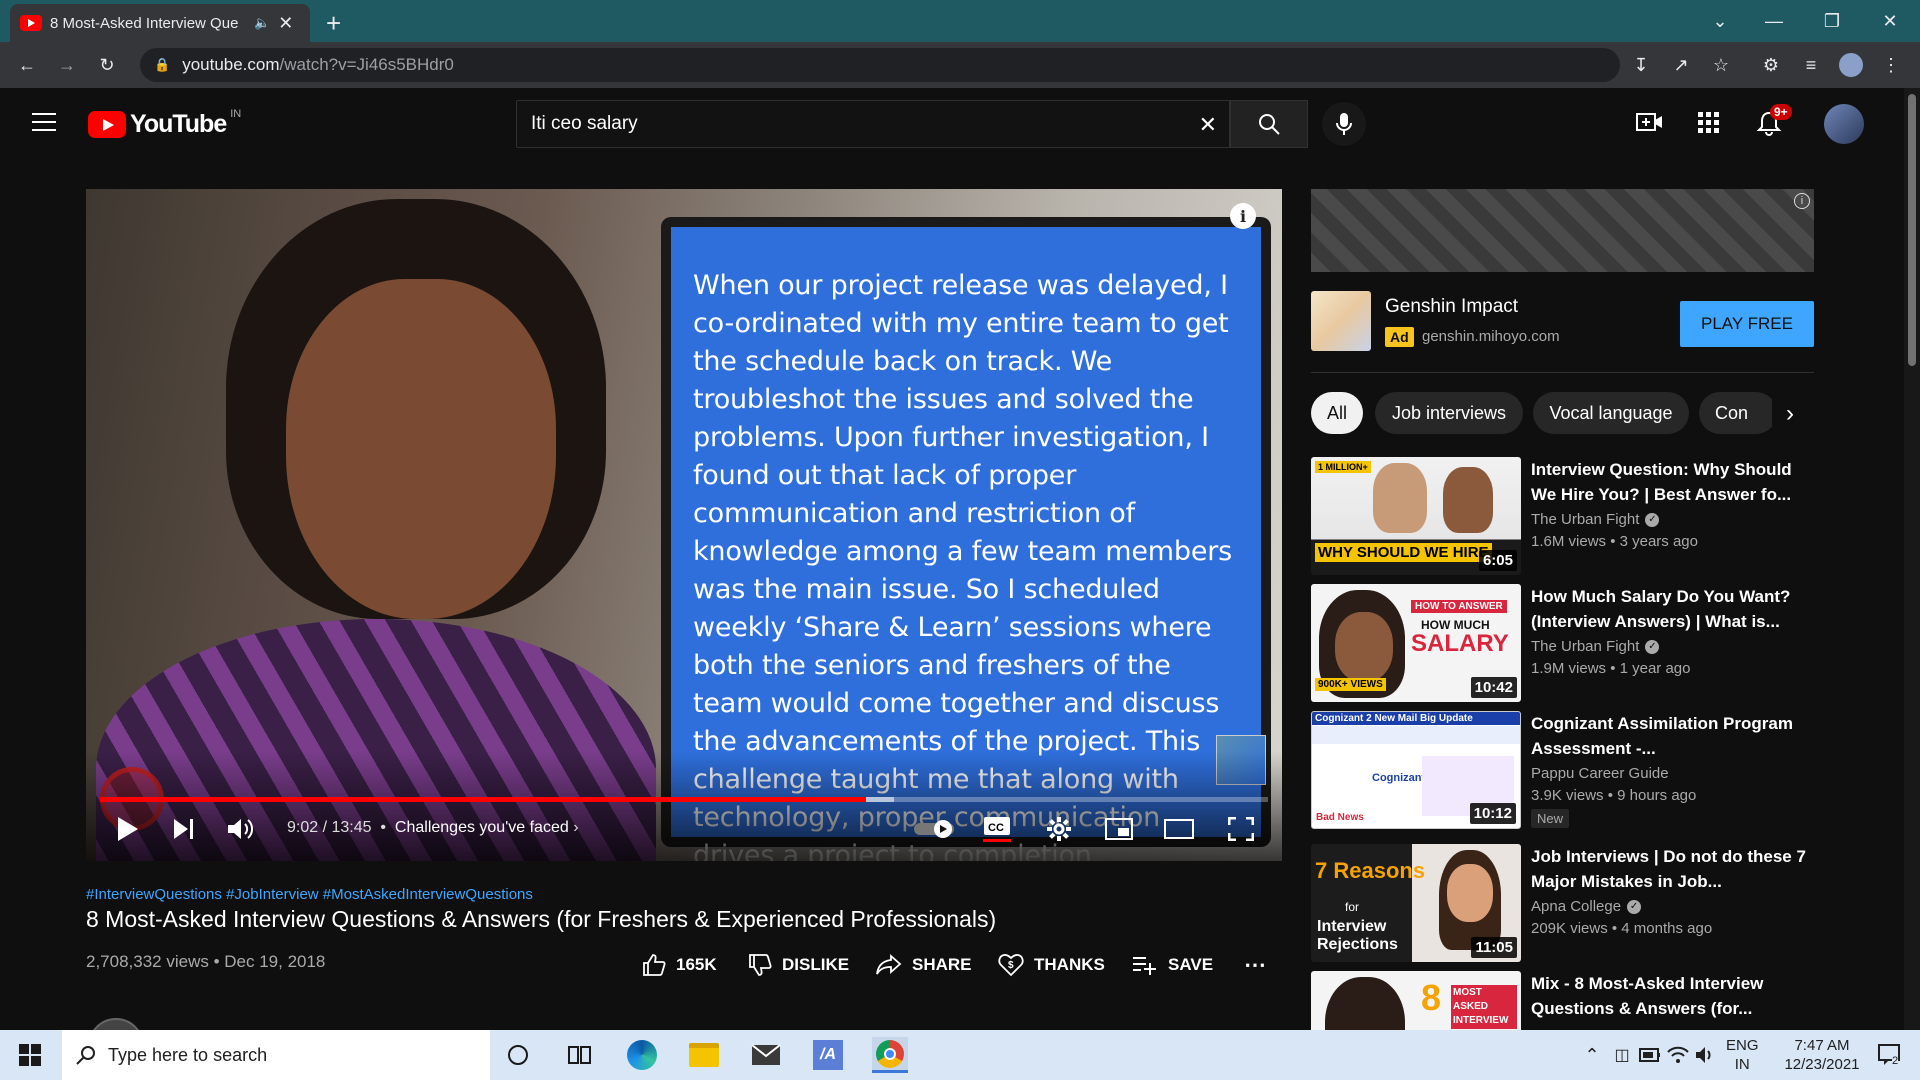 The width and height of the screenshot is (1920, 1080). Describe the element at coordinates (1337, 413) in the screenshot. I see `chip-all: All` at that location.